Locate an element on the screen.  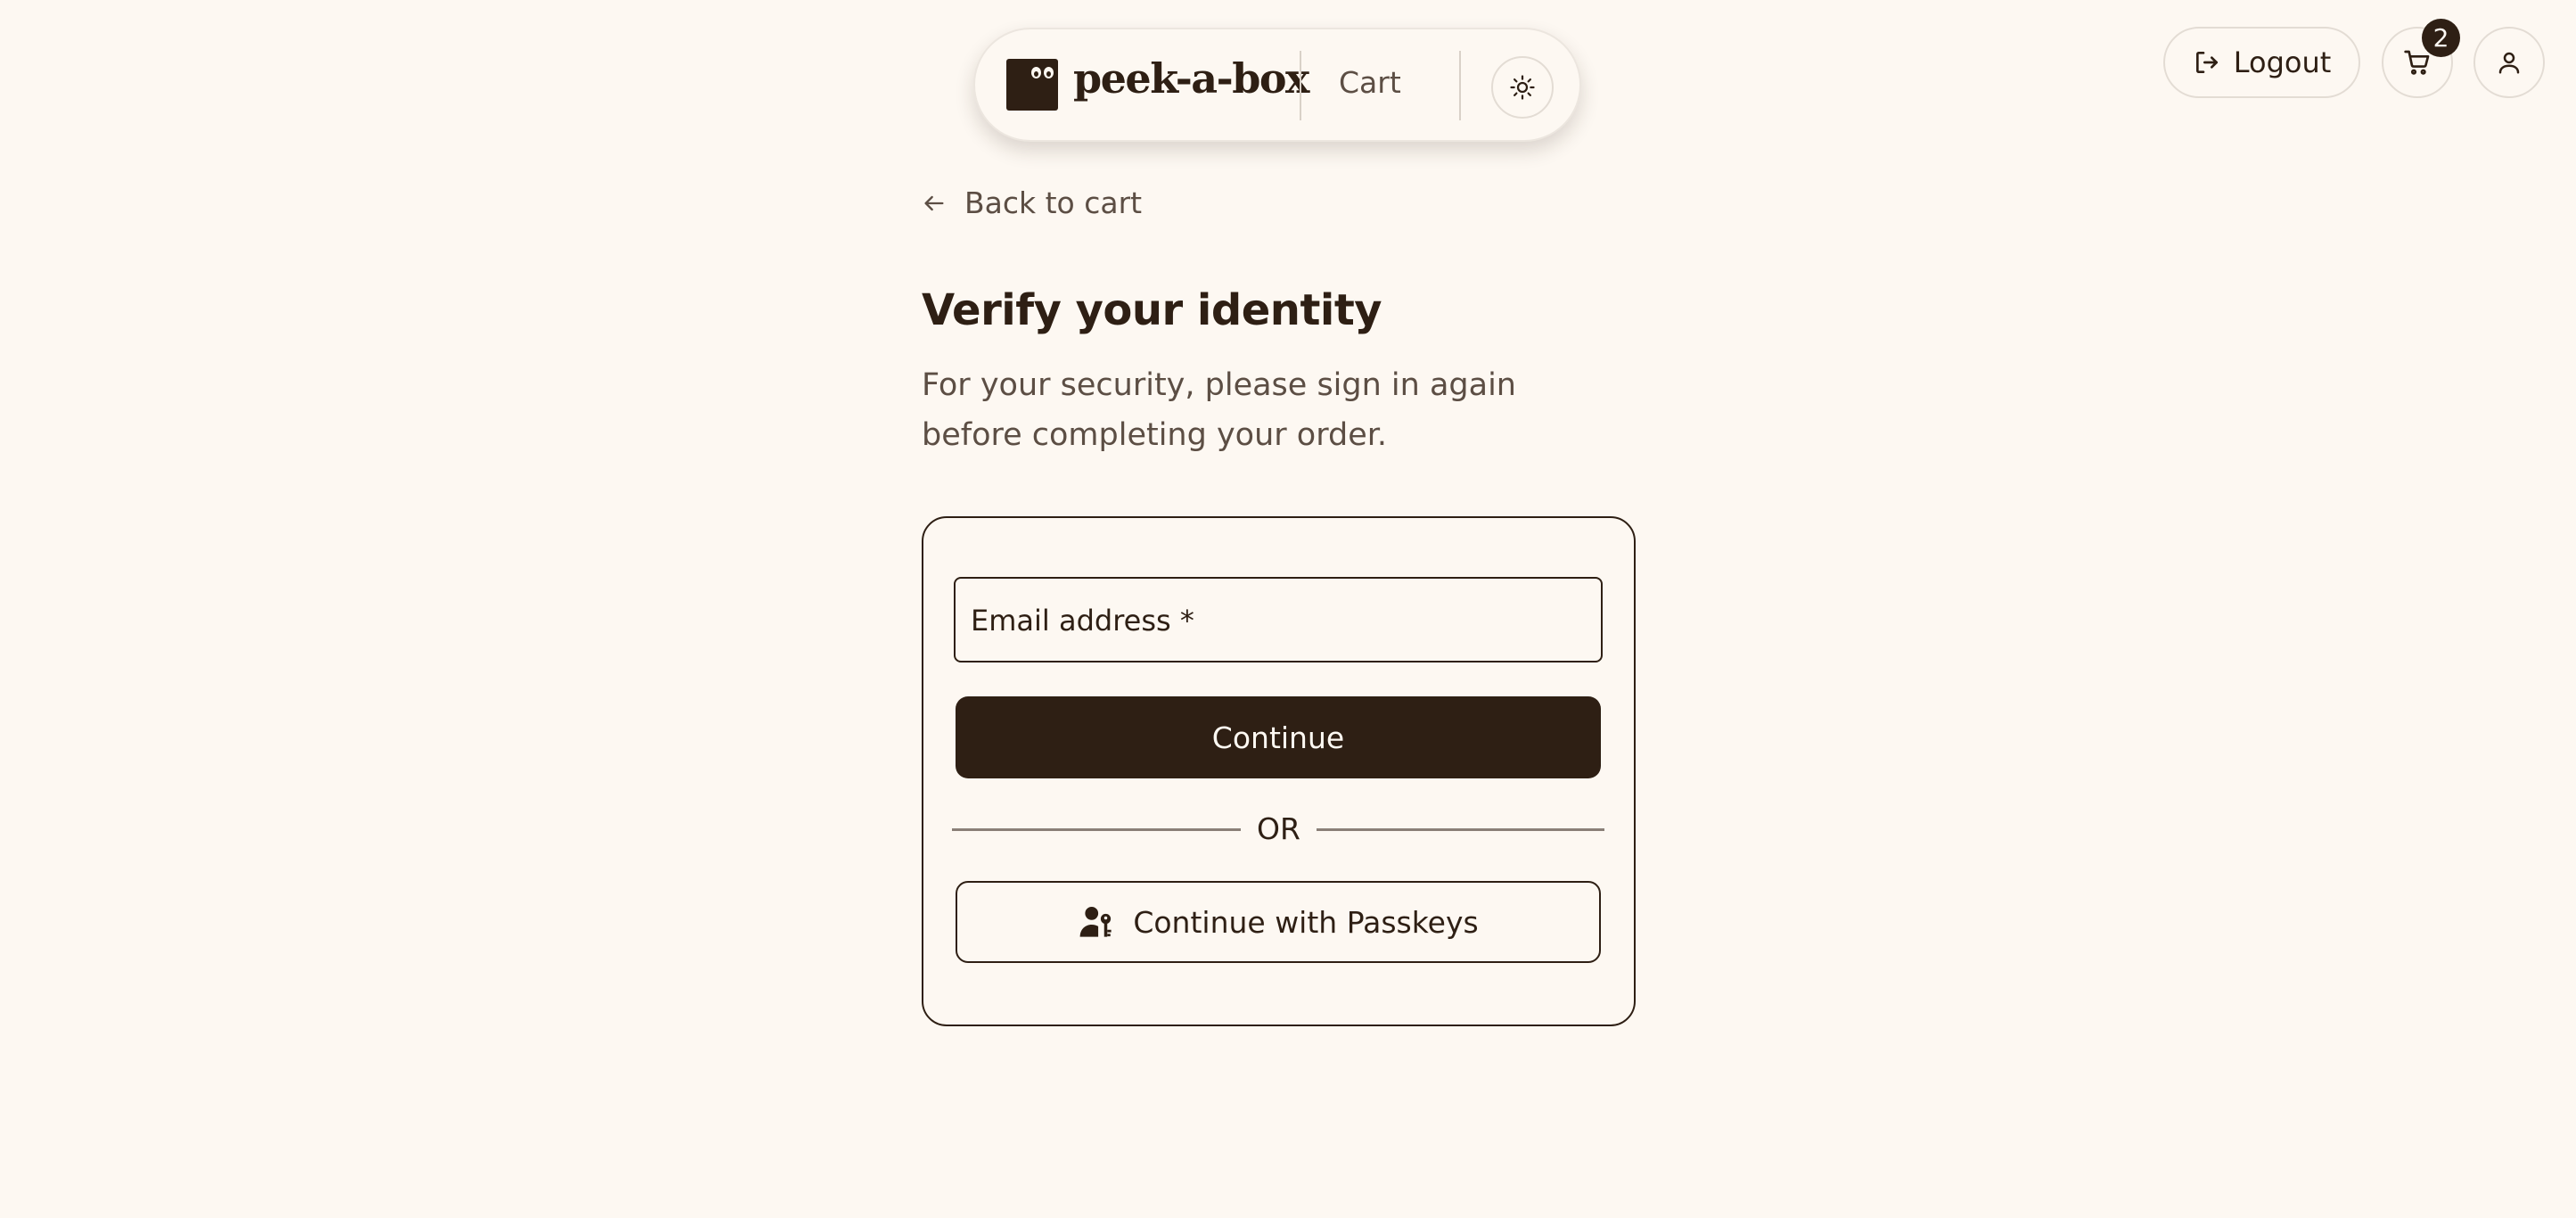
account-button is located at coordinates (2509, 63).